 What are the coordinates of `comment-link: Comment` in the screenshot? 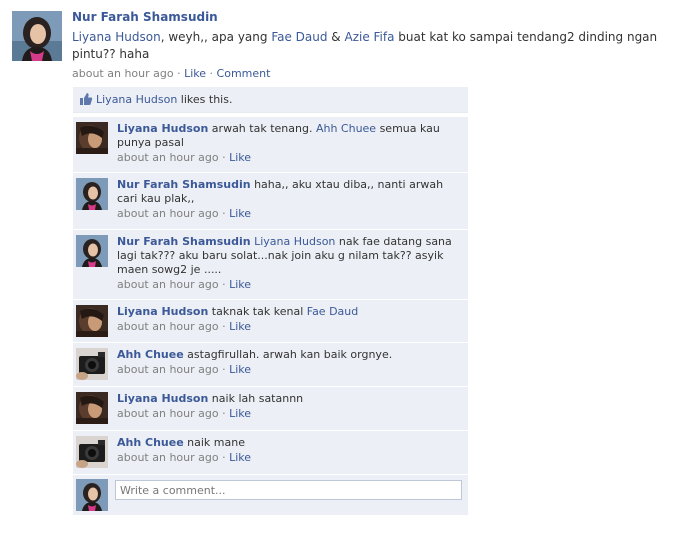 It's located at (244, 73).